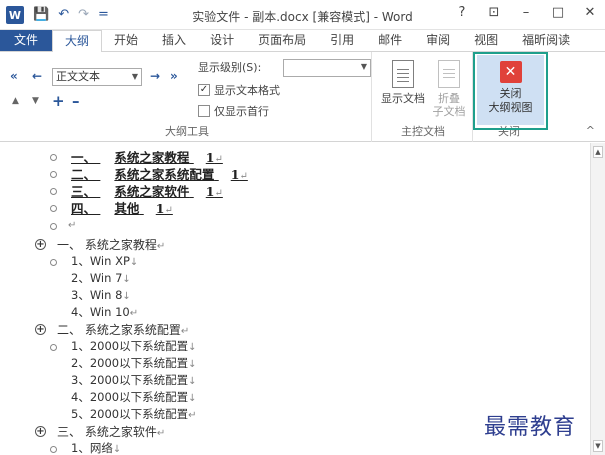 This screenshot has height=455, width=605. What do you see at coordinates (403, 74) in the screenshot?
I see `show-document-icon` at bounding box center [403, 74].